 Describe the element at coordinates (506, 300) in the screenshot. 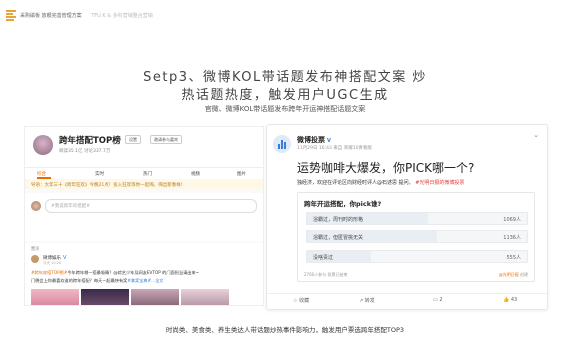

I see `like-icon: 👍` at that location.